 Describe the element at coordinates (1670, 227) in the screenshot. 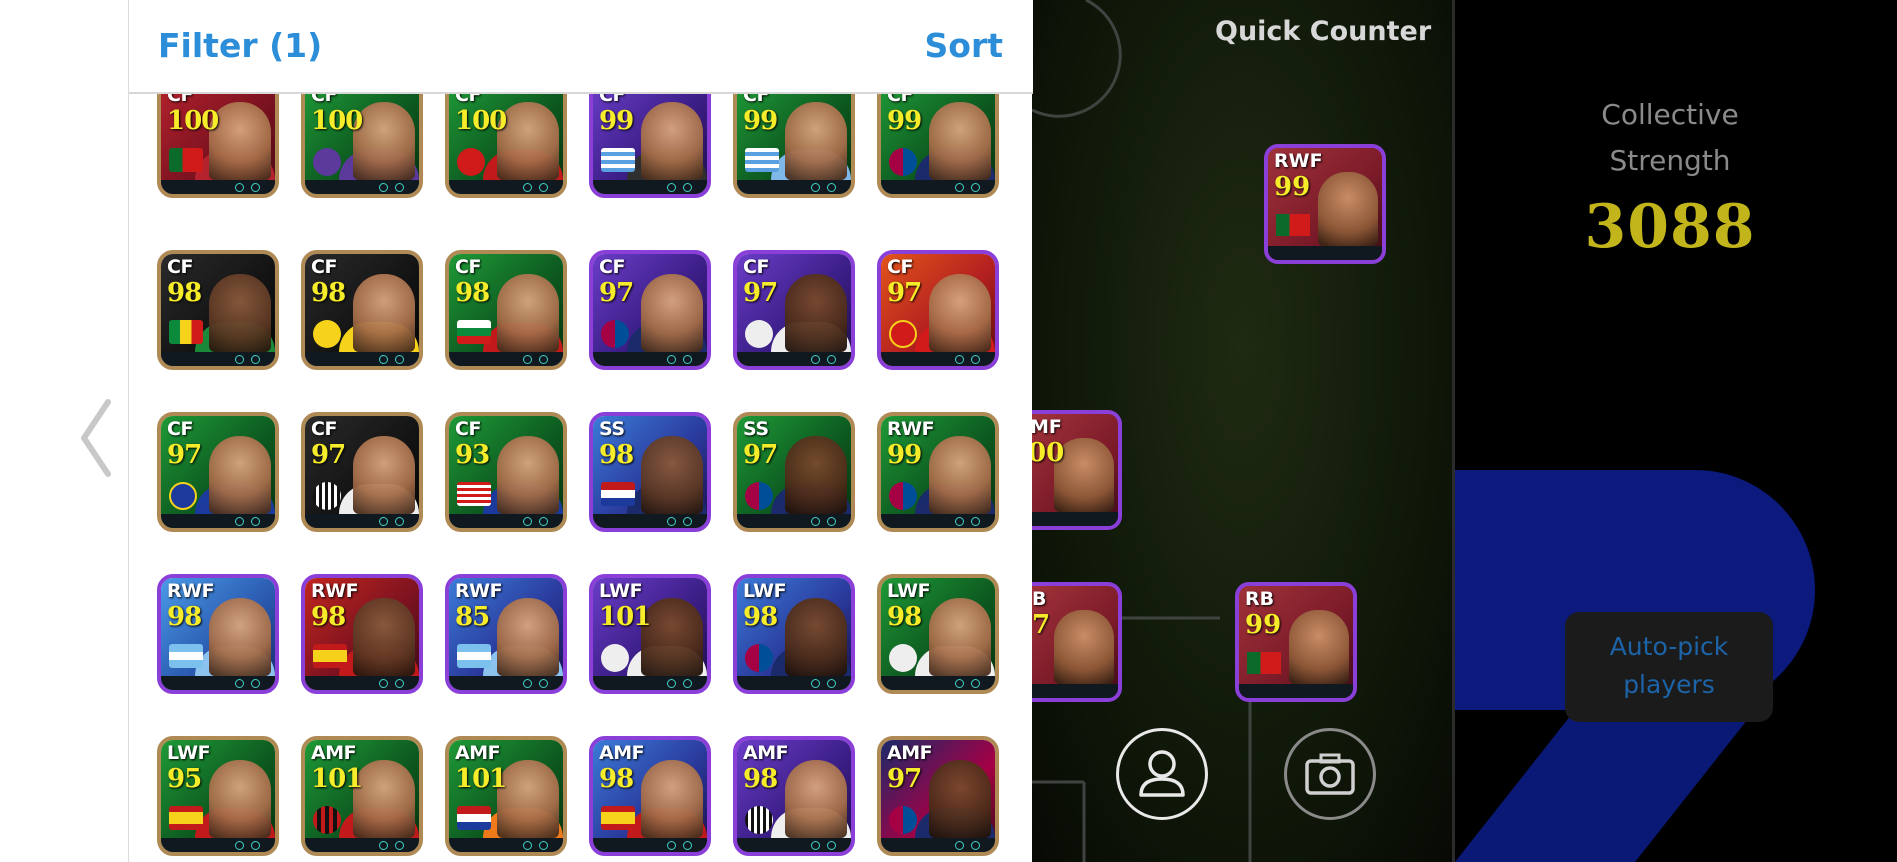

I see `collective-strength-value: 3088` at that location.